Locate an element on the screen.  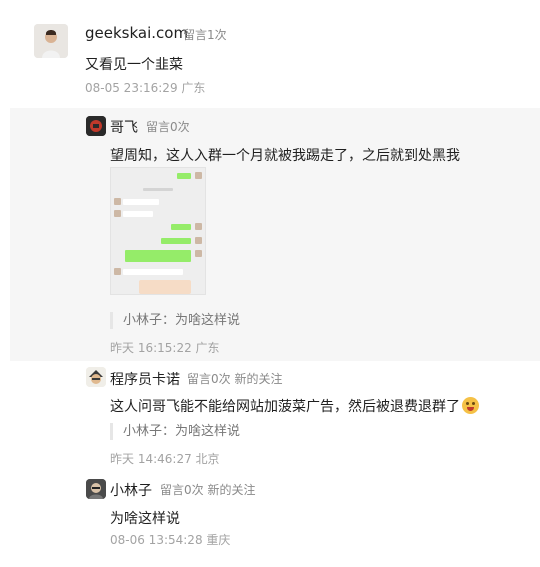
reply-author: 程序员卡诺 is located at coordinates (145, 379).